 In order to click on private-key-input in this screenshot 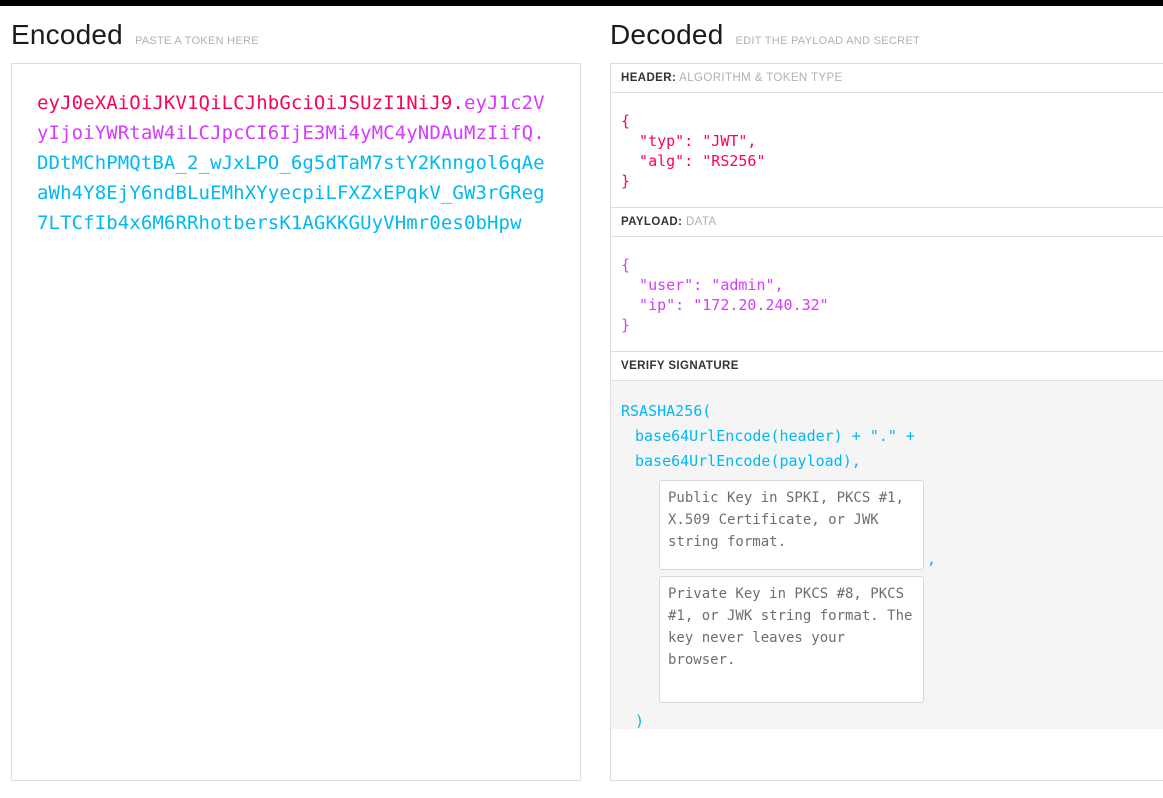, I will do `click(791, 639)`.